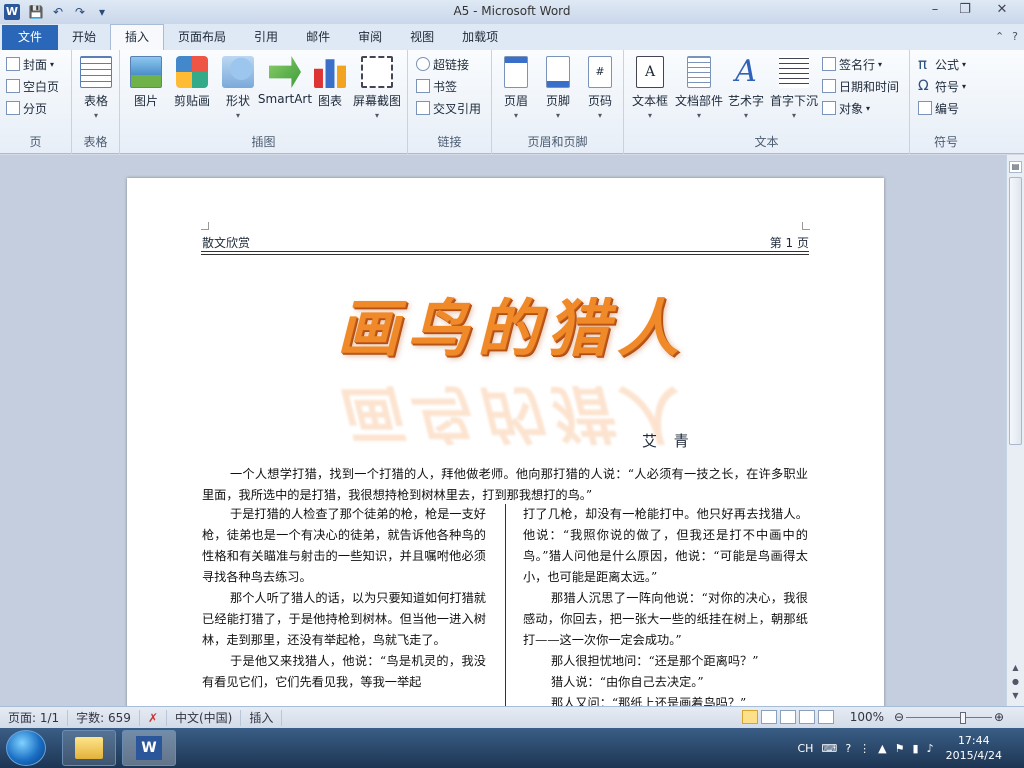  I want to click on start-button, so click(26, 748).